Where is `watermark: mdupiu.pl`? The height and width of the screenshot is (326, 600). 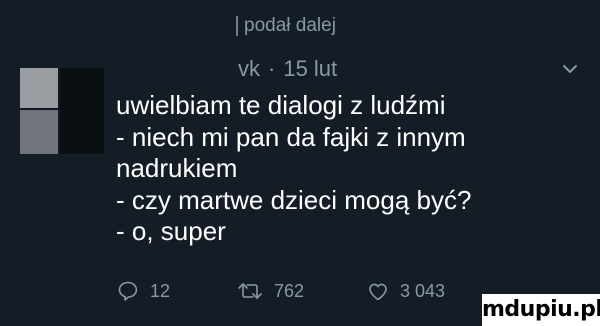 watermark: mdupiu.pl is located at coordinates (541, 310).